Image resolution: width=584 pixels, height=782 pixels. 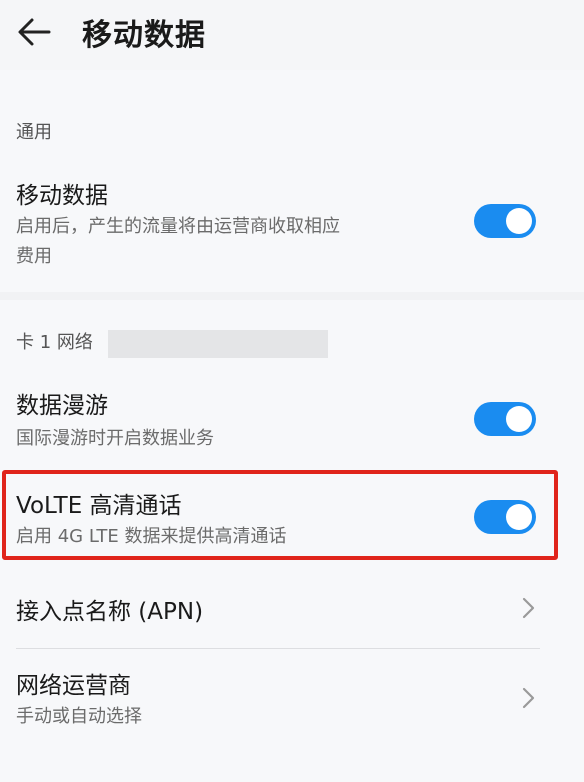 I want to click on data-roaming-subtitle: 国际漫游时开启数据业务, so click(x=115, y=438).